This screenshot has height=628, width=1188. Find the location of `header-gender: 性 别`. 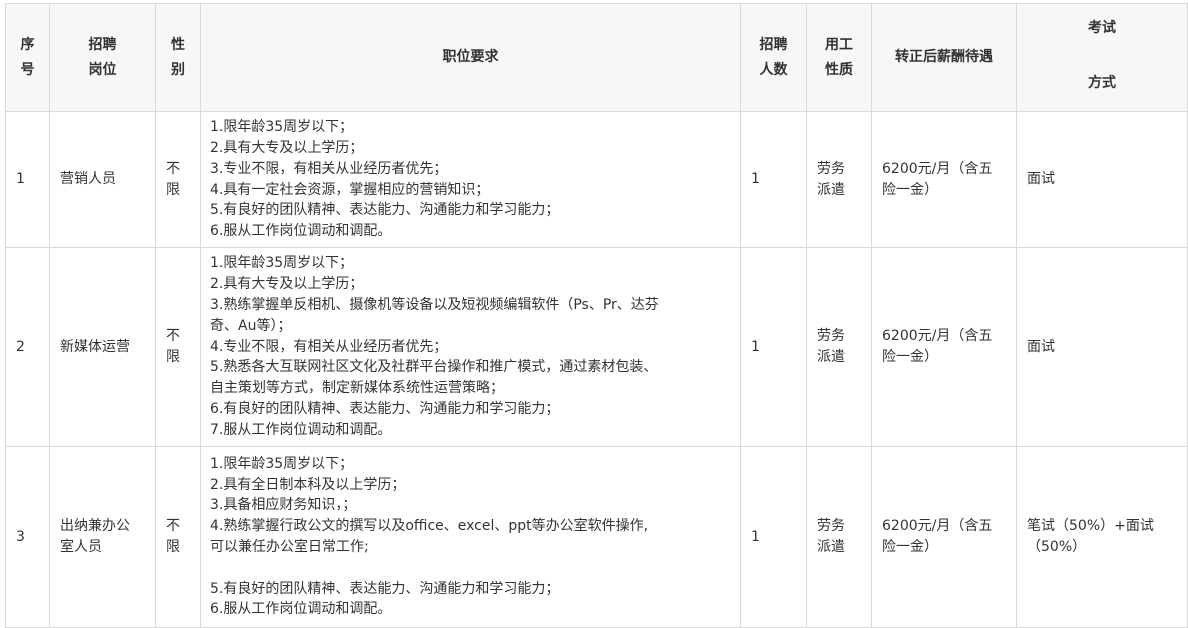

header-gender: 性 别 is located at coordinates (178, 57).